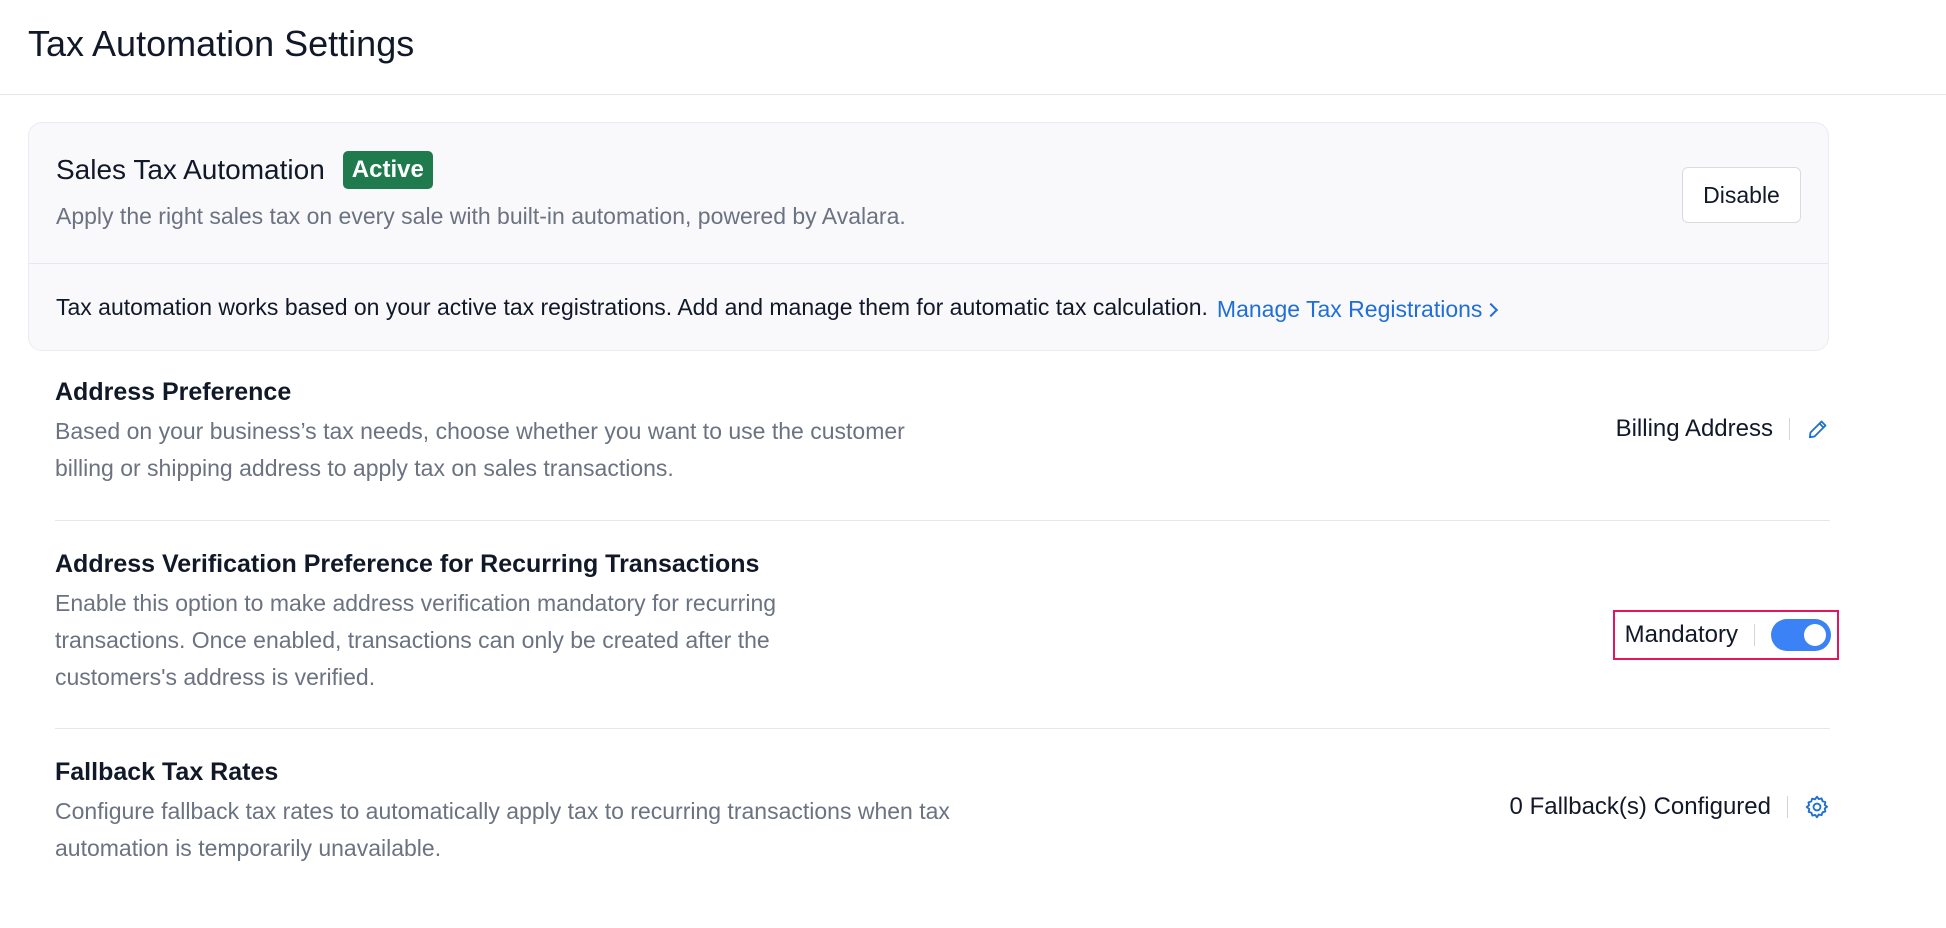 The height and width of the screenshot is (928, 1946). Describe the element at coordinates (221, 43) in the screenshot. I see `page-title: Tax Automation Settings` at that location.